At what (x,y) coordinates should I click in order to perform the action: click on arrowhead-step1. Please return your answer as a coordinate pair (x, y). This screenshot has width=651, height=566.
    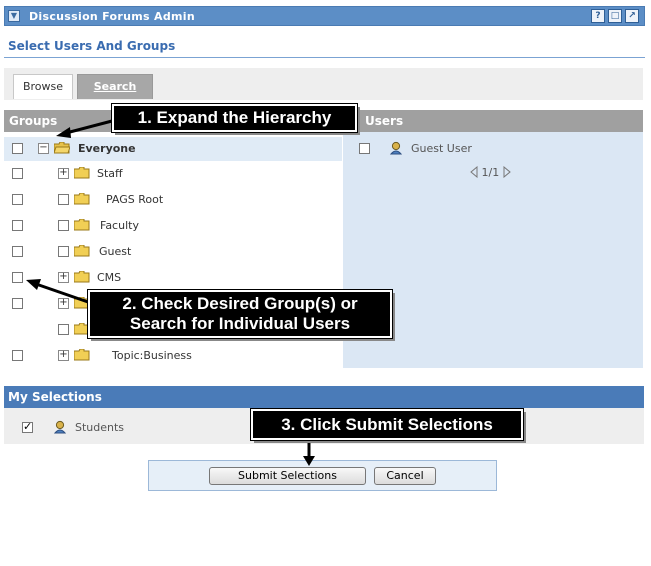
    Looking at the image, I should click on (63, 132).